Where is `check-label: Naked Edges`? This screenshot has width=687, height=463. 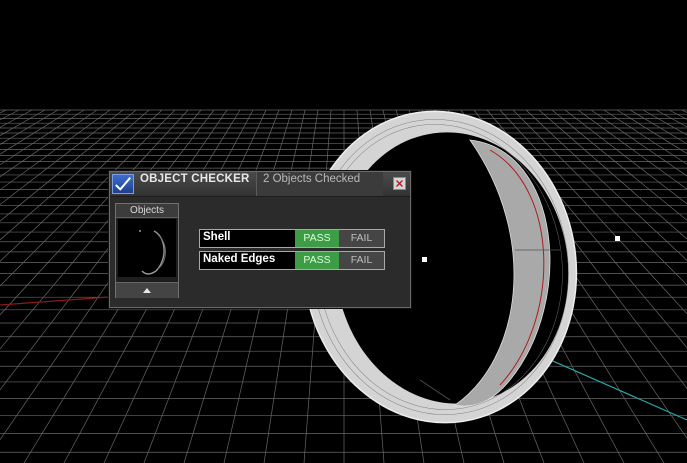 check-label: Naked Edges is located at coordinates (239, 259).